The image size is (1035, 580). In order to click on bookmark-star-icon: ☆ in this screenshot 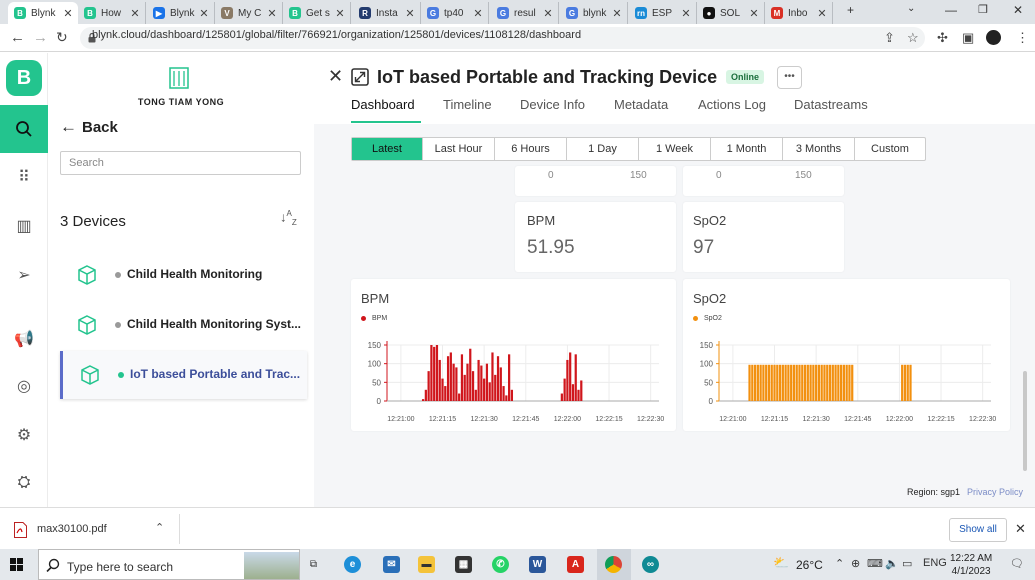, I will do `click(913, 38)`.